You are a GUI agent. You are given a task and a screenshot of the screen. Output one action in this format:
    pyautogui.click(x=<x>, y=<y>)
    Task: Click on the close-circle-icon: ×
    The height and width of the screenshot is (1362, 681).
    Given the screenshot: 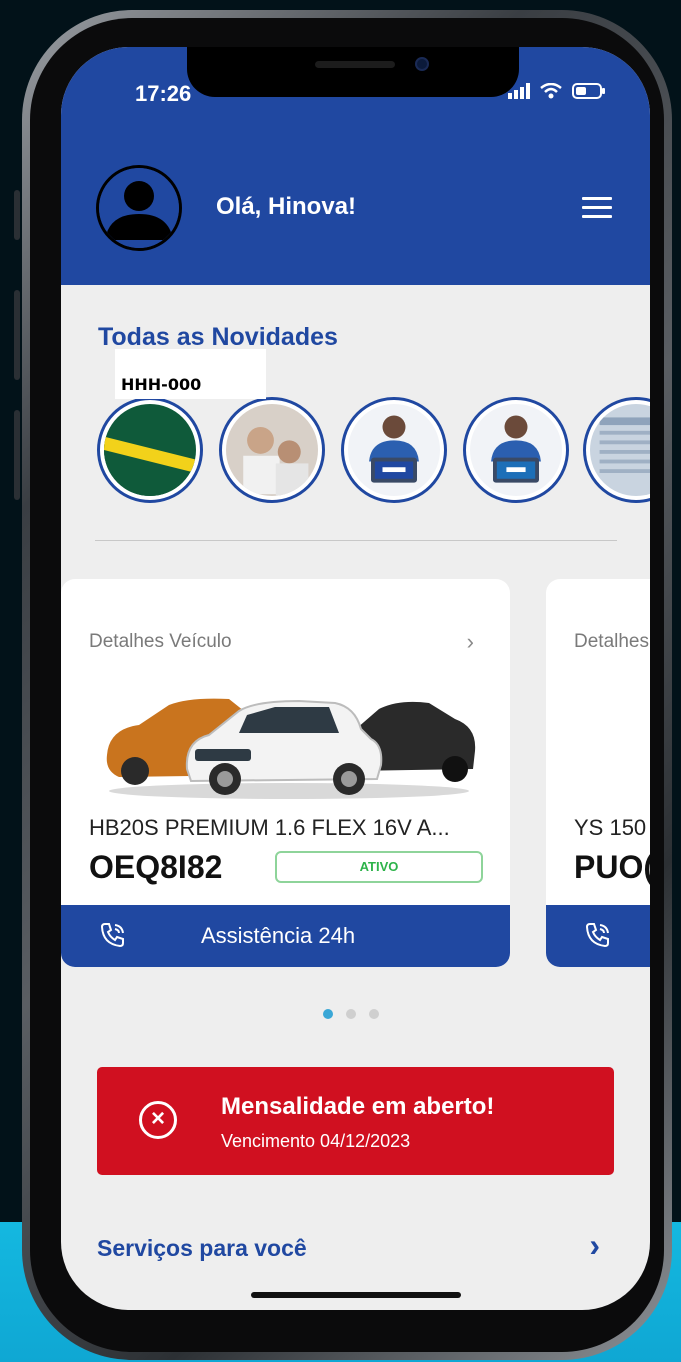 What is the action you would take?
    pyautogui.click(x=158, y=1120)
    